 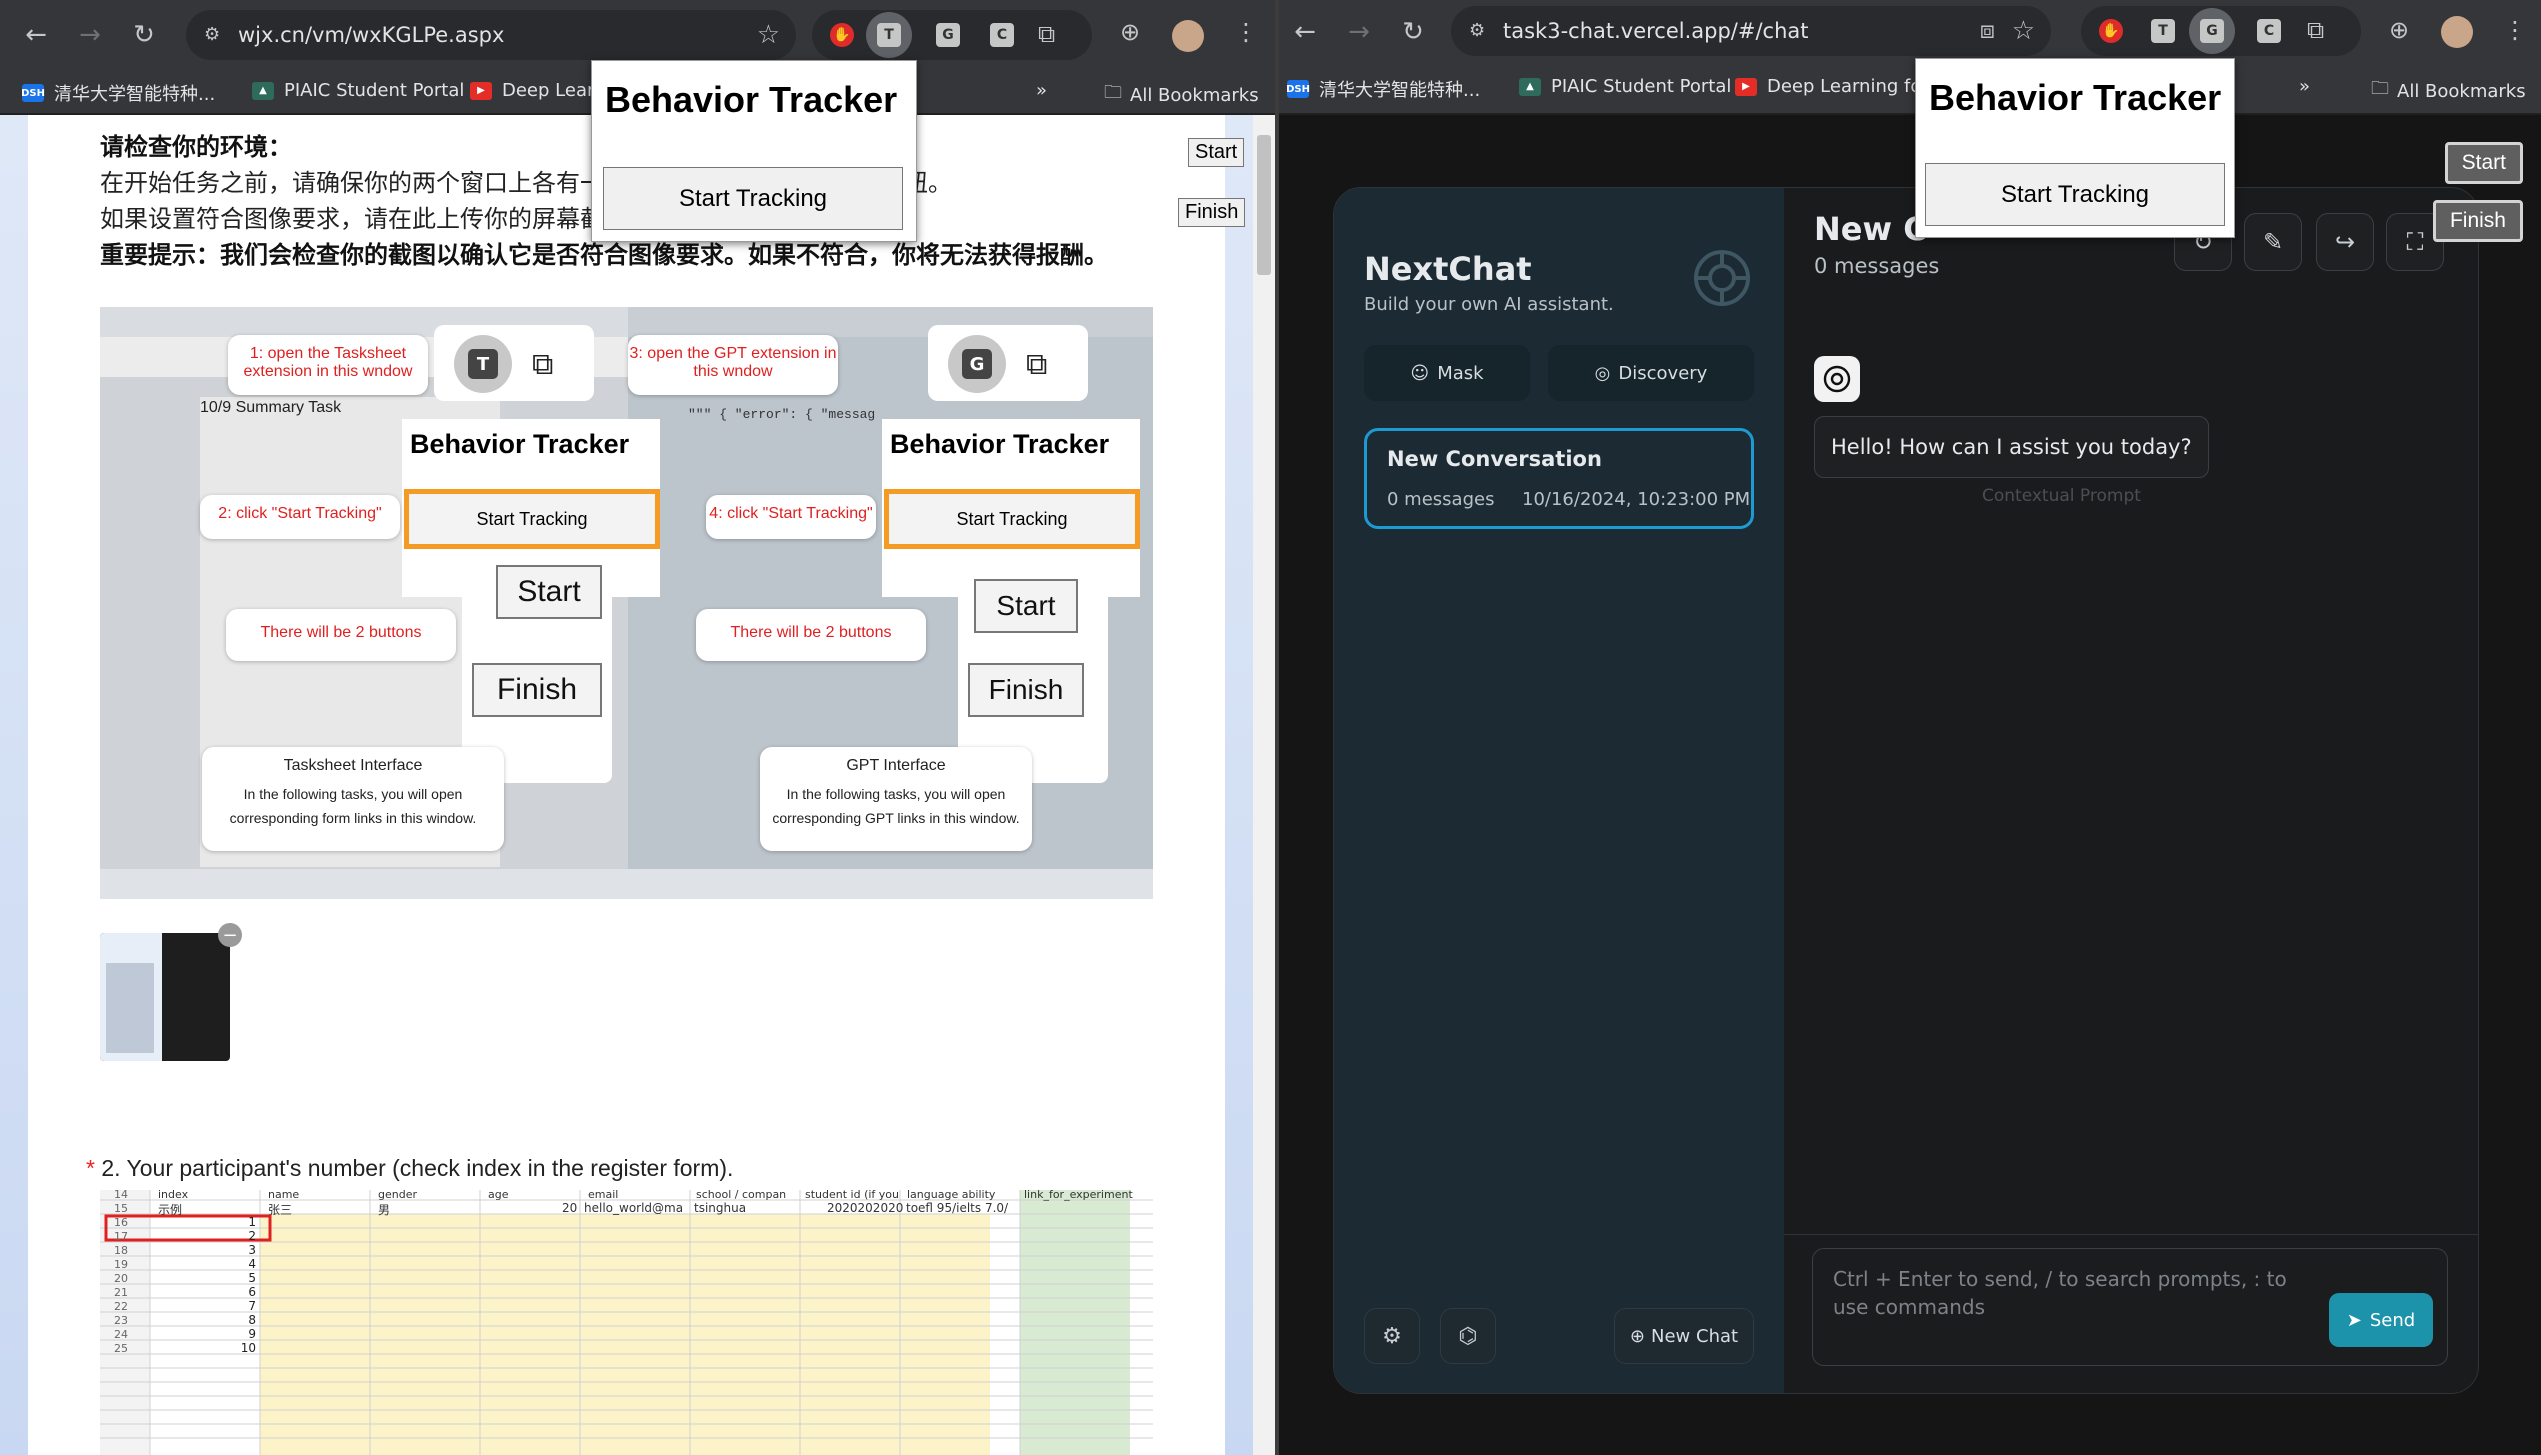 I want to click on sheet-header-index: index, so click(x=173, y=1195).